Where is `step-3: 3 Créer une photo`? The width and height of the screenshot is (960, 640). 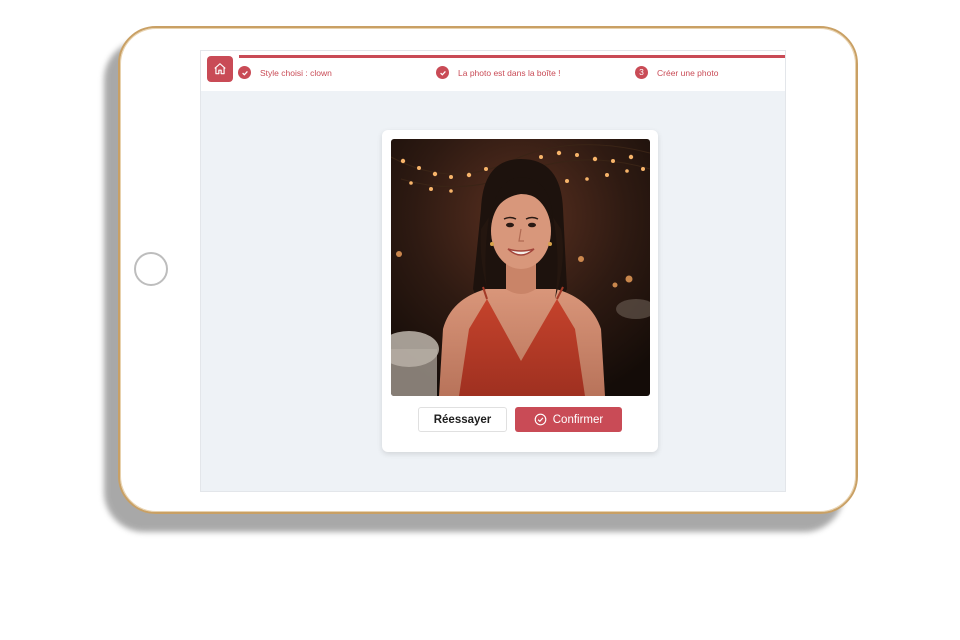
step-3: 3 Créer une photo is located at coordinates (676, 72).